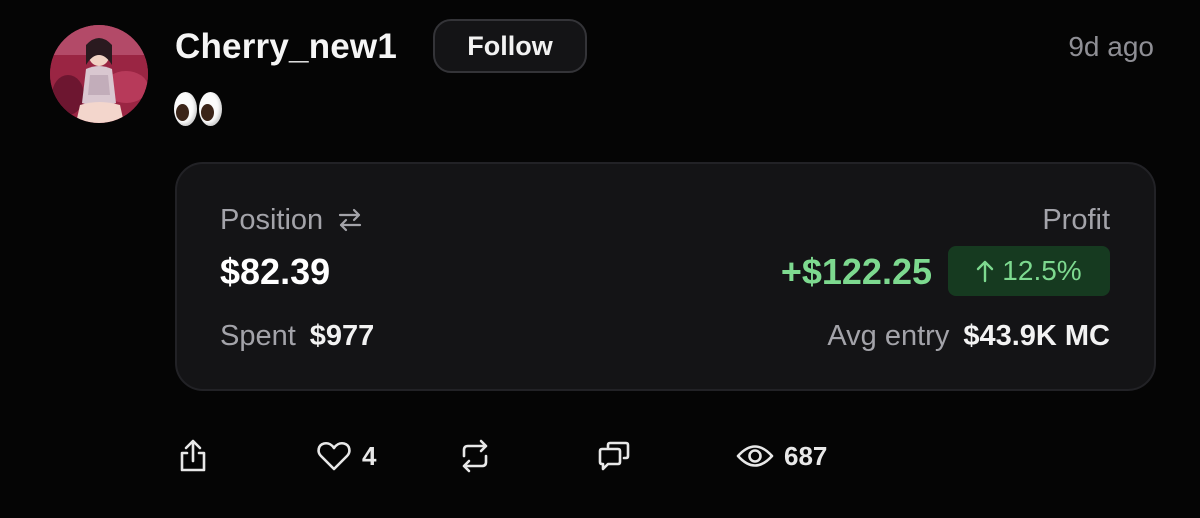 The image size is (1200, 518). I want to click on comment-button, so click(614, 456).